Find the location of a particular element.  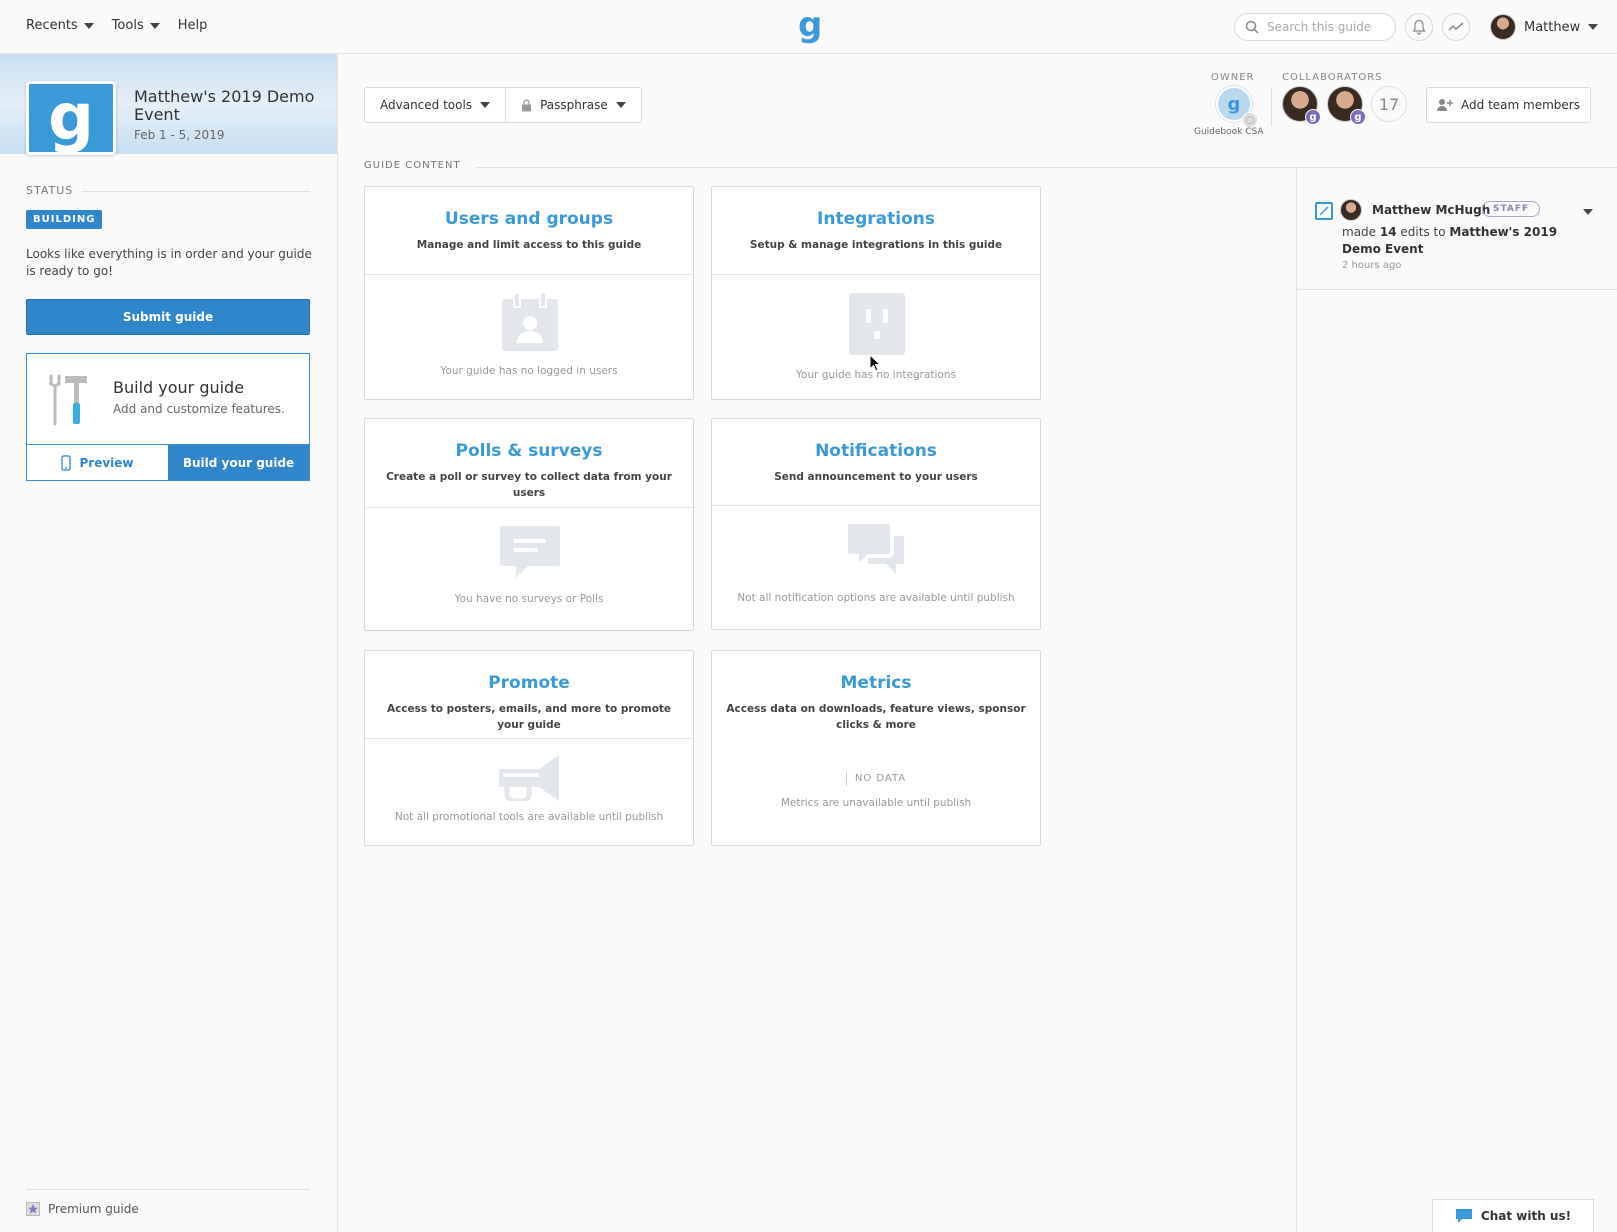

submit-guide-button: Submit guide is located at coordinates (168, 317).